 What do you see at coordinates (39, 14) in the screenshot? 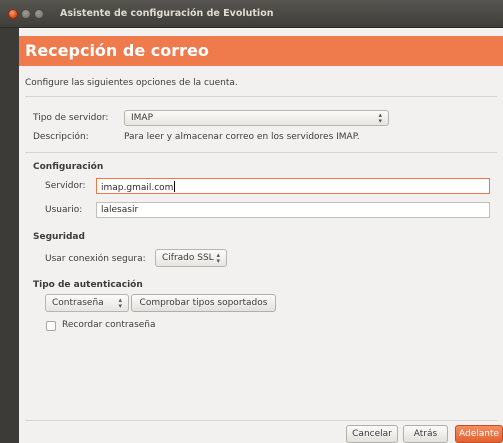
I see `maximize-window-button` at bounding box center [39, 14].